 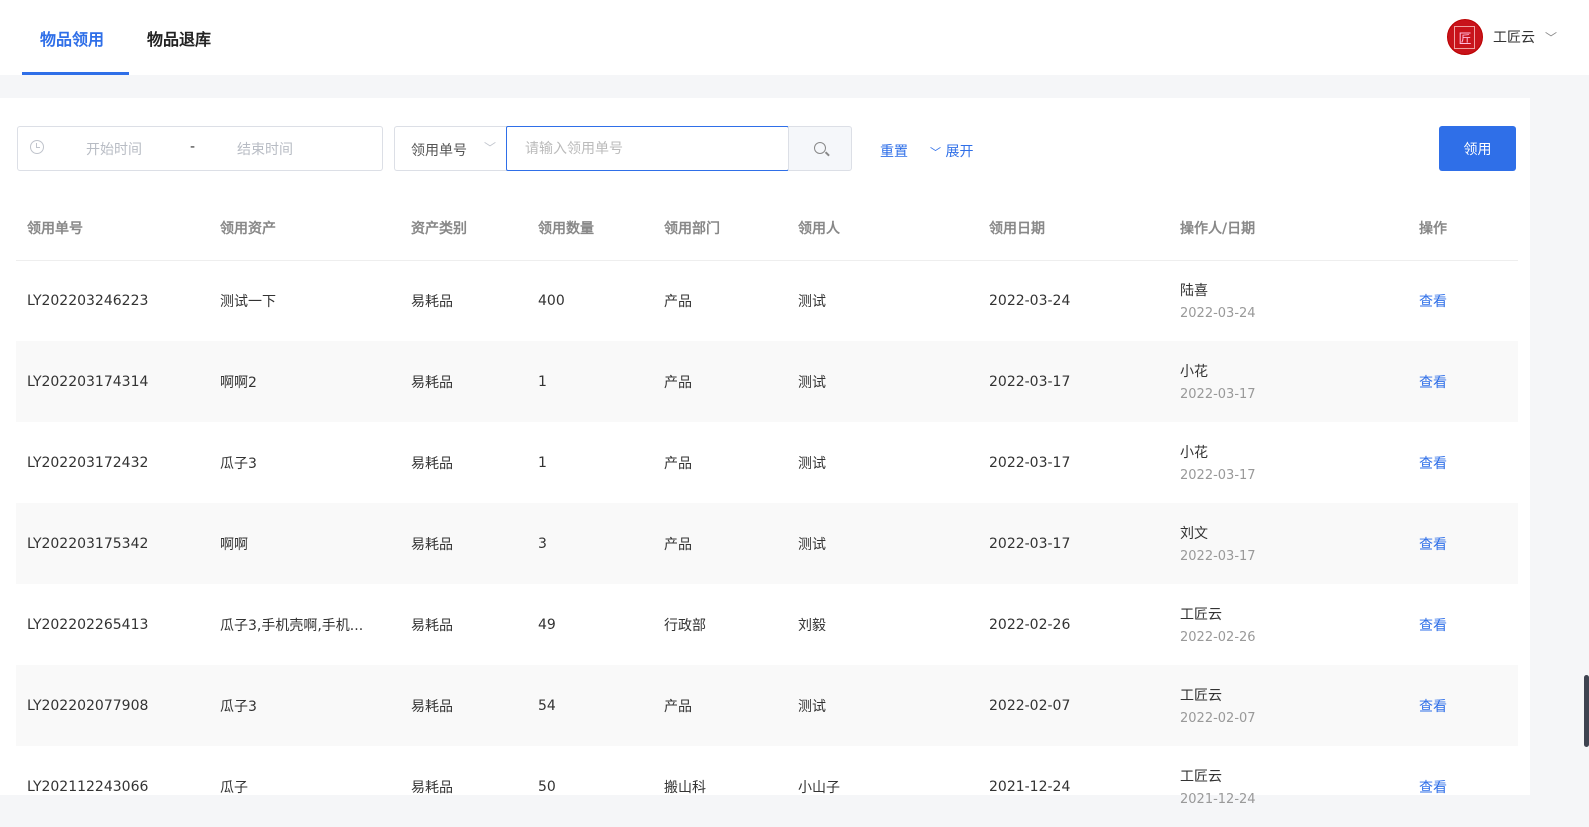 I want to click on operator-date: 2022-03-24, so click(x=1218, y=314).